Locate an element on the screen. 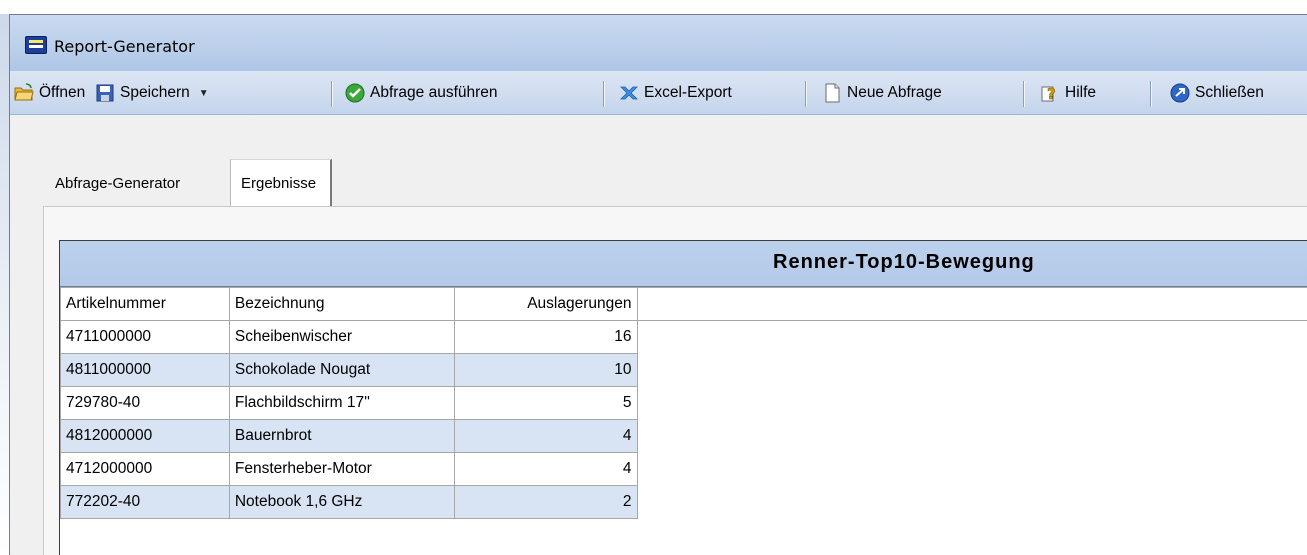 This screenshot has height=555, width=1307. floppy-disk-icon is located at coordinates (105, 93).